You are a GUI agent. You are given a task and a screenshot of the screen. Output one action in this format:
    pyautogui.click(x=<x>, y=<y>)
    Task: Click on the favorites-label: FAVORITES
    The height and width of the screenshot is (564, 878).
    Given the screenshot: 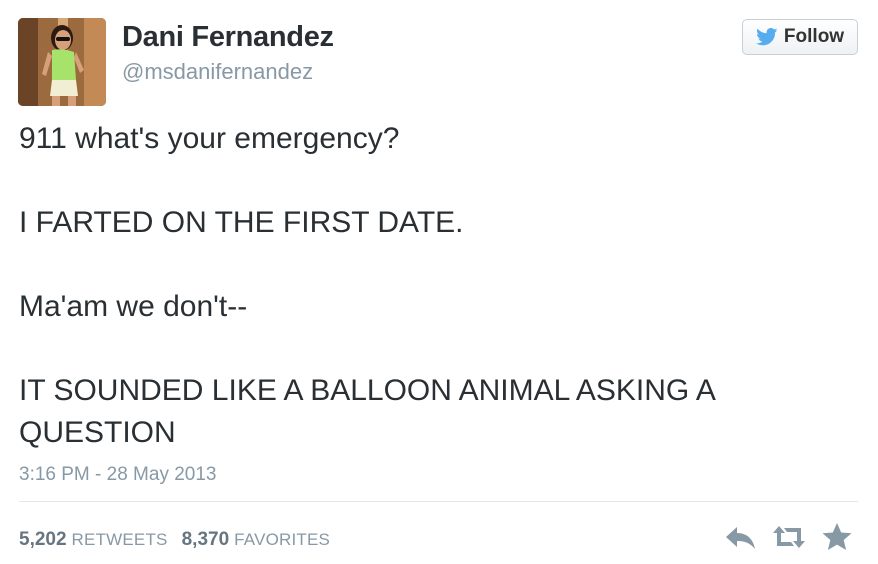 What is the action you would take?
    pyautogui.click(x=282, y=539)
    